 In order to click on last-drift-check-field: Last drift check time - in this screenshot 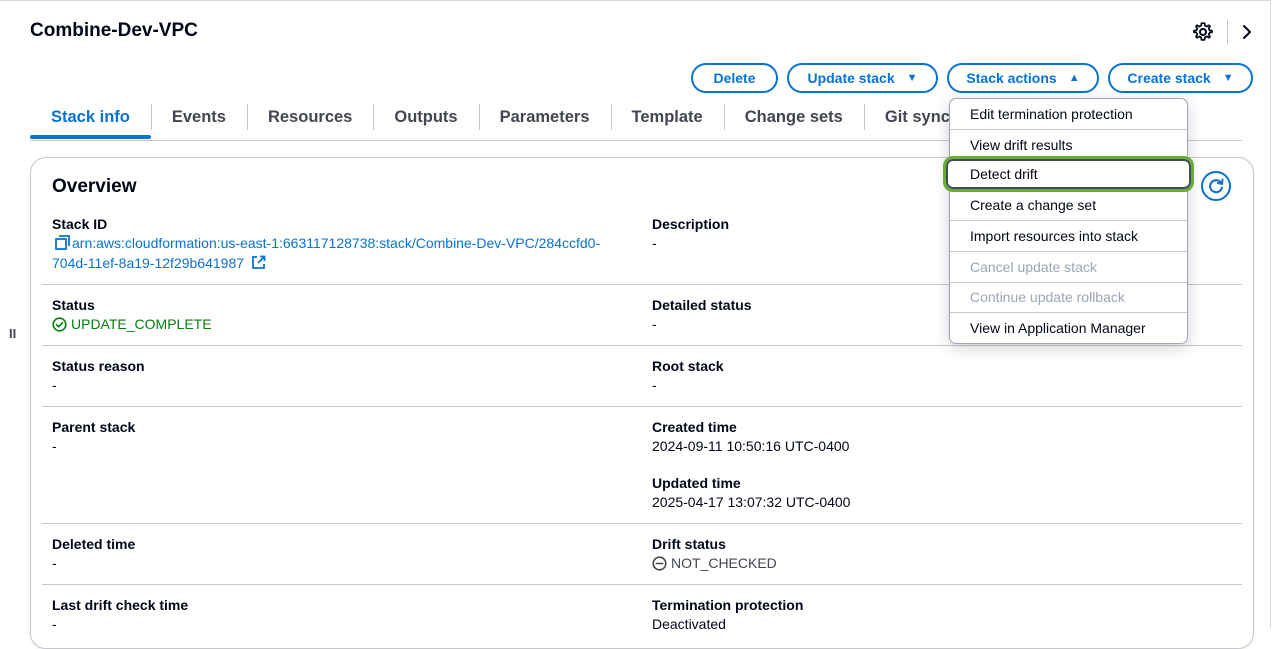, I will do `click(120, 614)`.